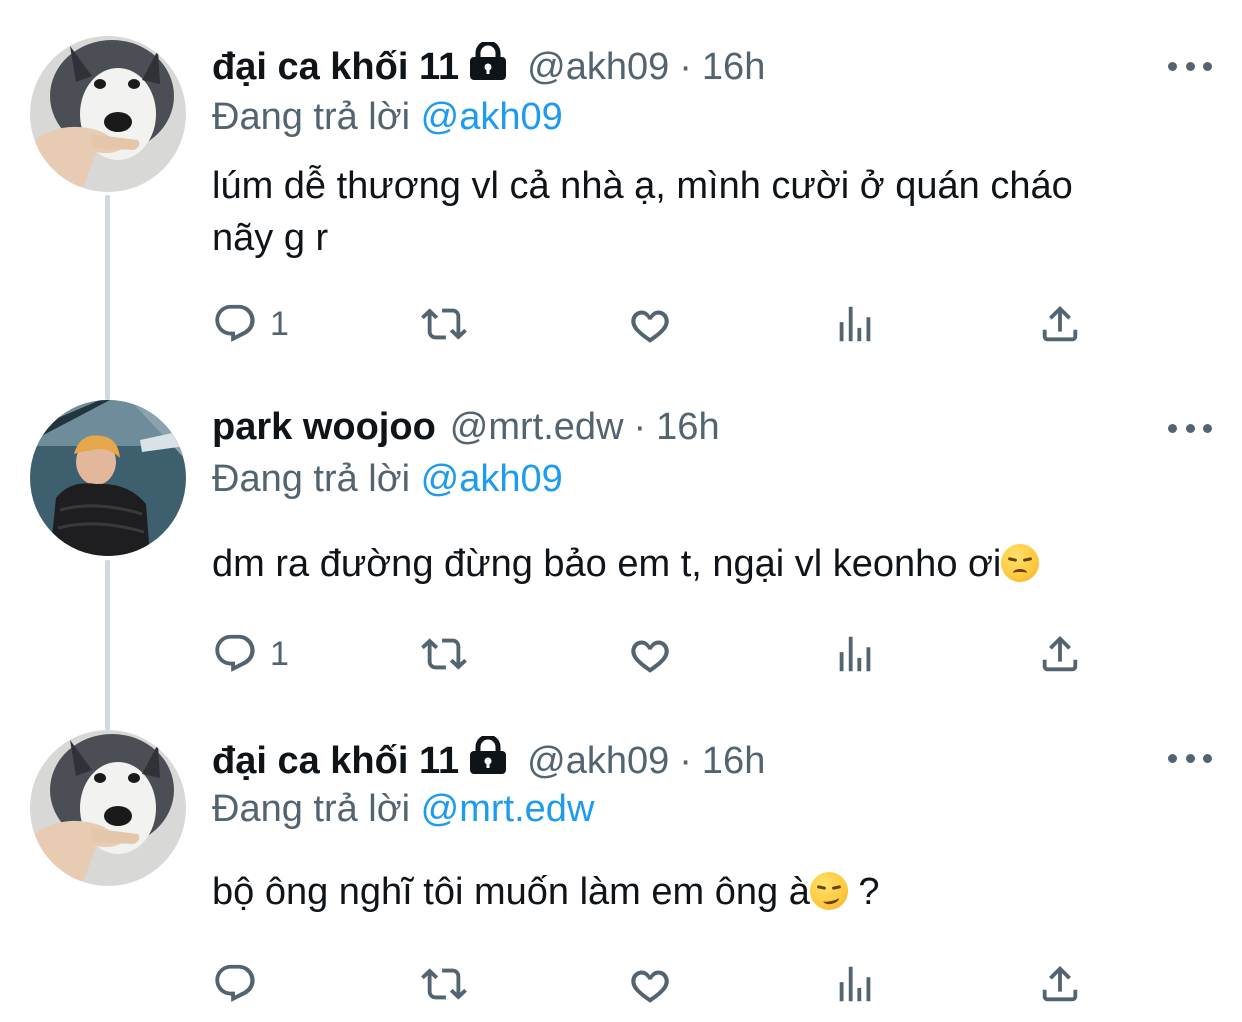 This screenshot has height=1022, width=1242. Describe the element at coordinates (270, 238) in the screenshot. I see `tweet-text-line: nãy g r` at that location.